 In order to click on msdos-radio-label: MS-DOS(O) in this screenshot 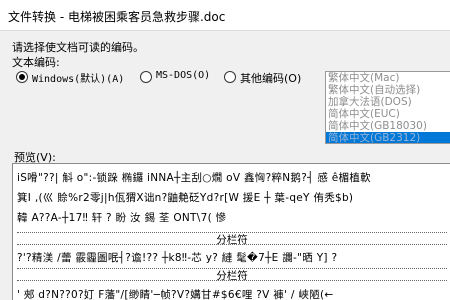, I will do `click(183, 75)`.